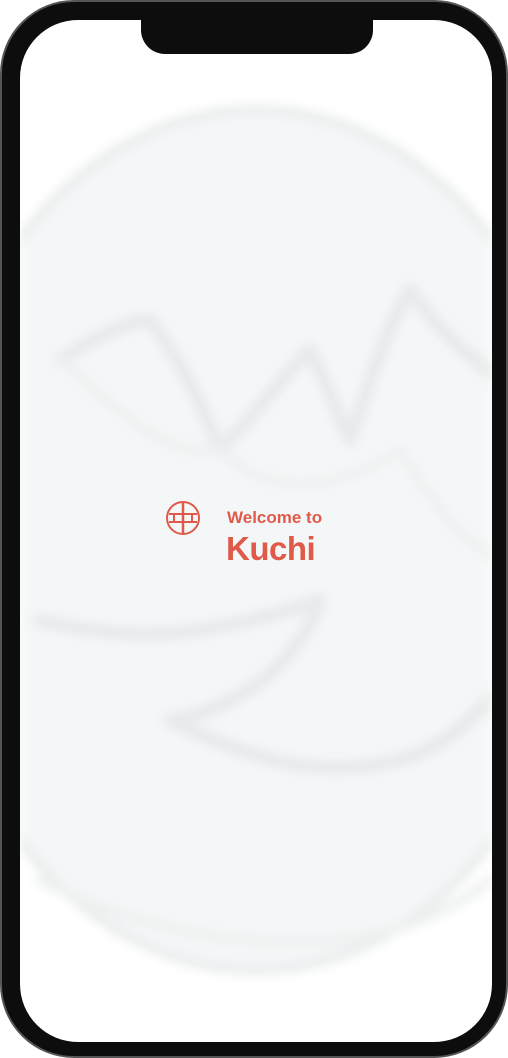 Image resolution: width=508 pixels, height=1058 pixels. Describe the element at coordinates (271, 548) in the screenshot. I see `app-name-title: Kuchi` at that location.